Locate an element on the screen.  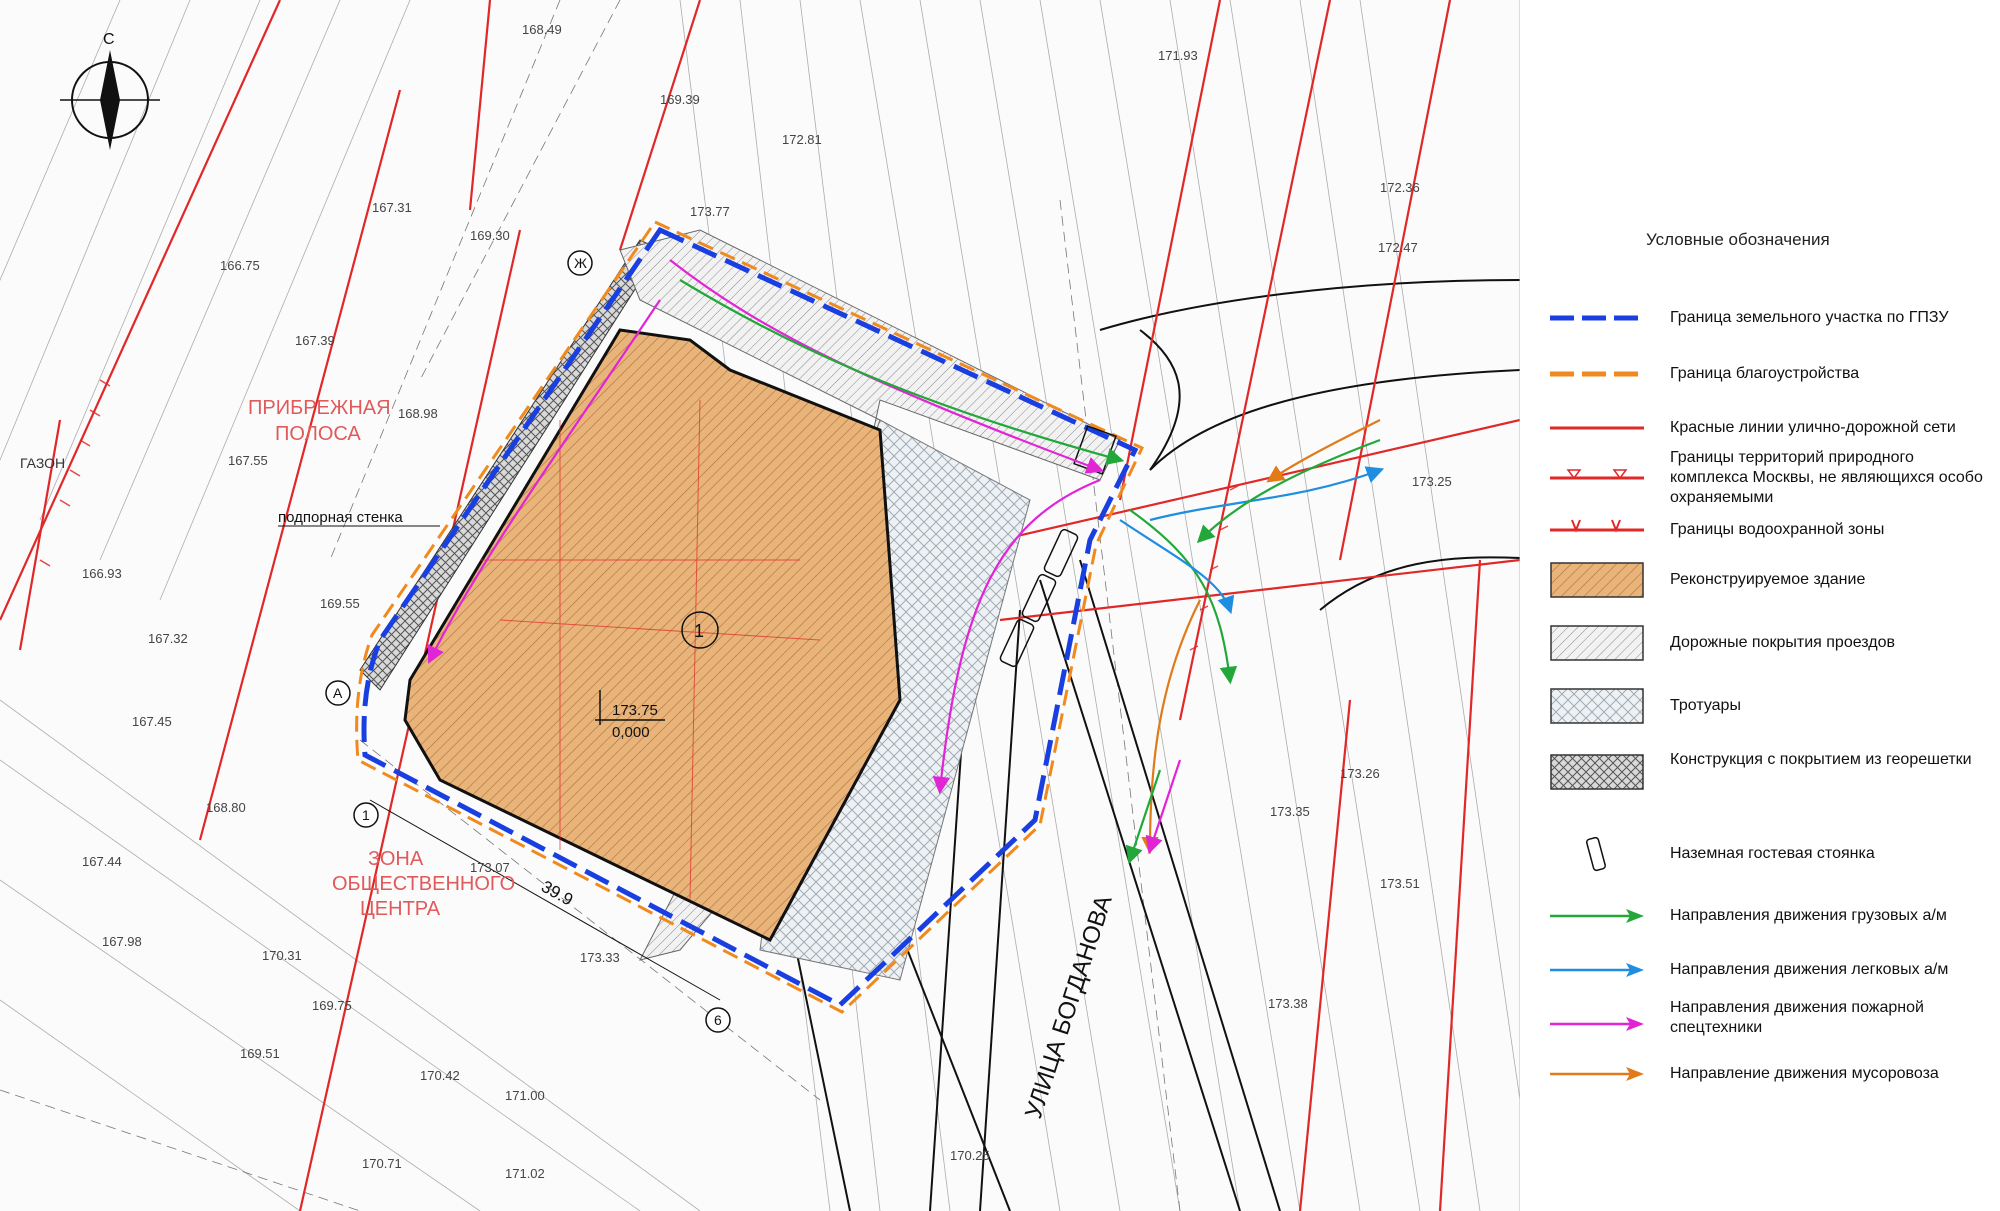
svg-text: 172.81 is located at coordinates (802, 139).